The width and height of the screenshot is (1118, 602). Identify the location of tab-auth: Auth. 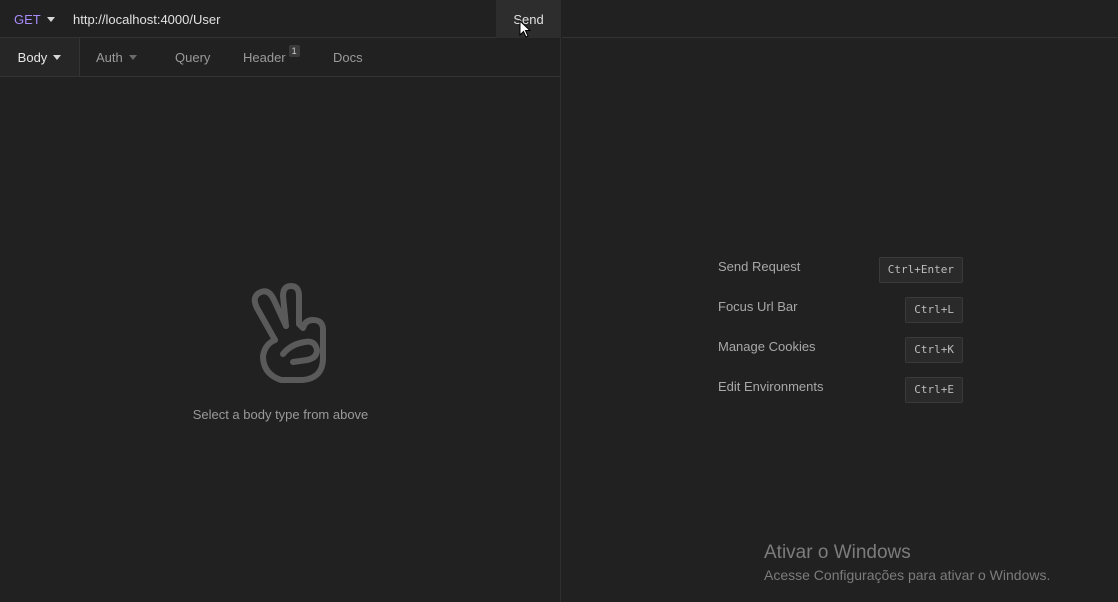
(116, 57).